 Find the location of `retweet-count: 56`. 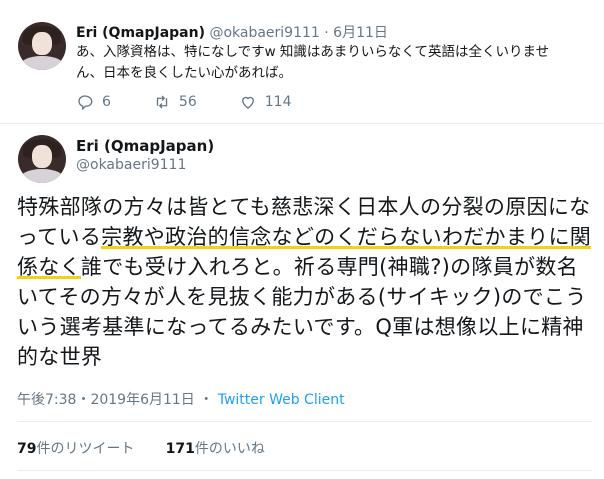

retweet-count: 56 is located at coordinates (187, 102).